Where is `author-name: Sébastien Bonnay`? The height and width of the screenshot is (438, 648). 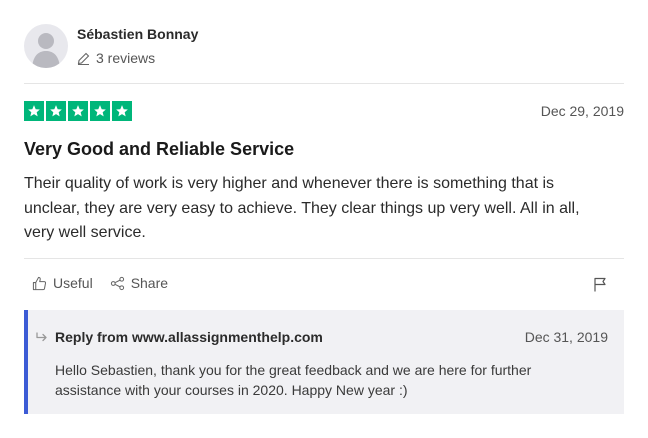
author-name: Sébastien Bonnay is located at coordinates (137, 34).